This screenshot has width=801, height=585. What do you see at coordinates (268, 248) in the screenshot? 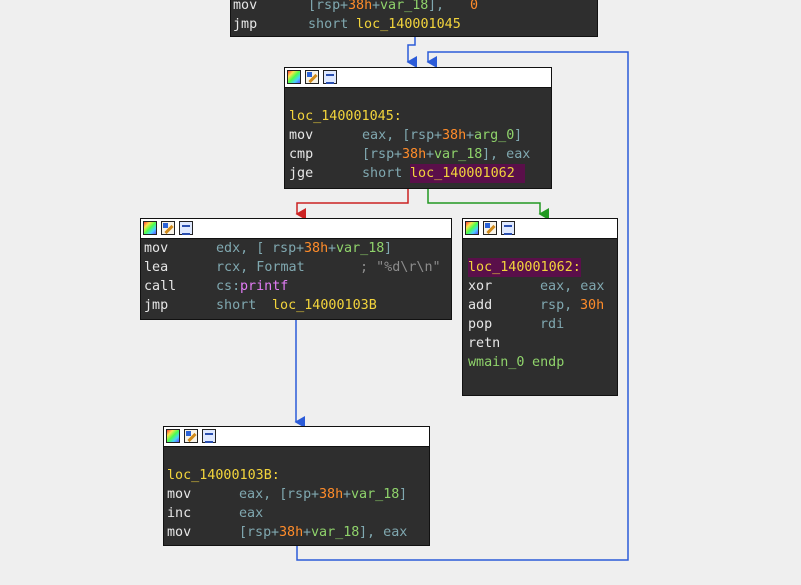
I see `instruction-line: mov edx, [ rsp + 38h + var_18 ]` at bounding box center [268, 248].